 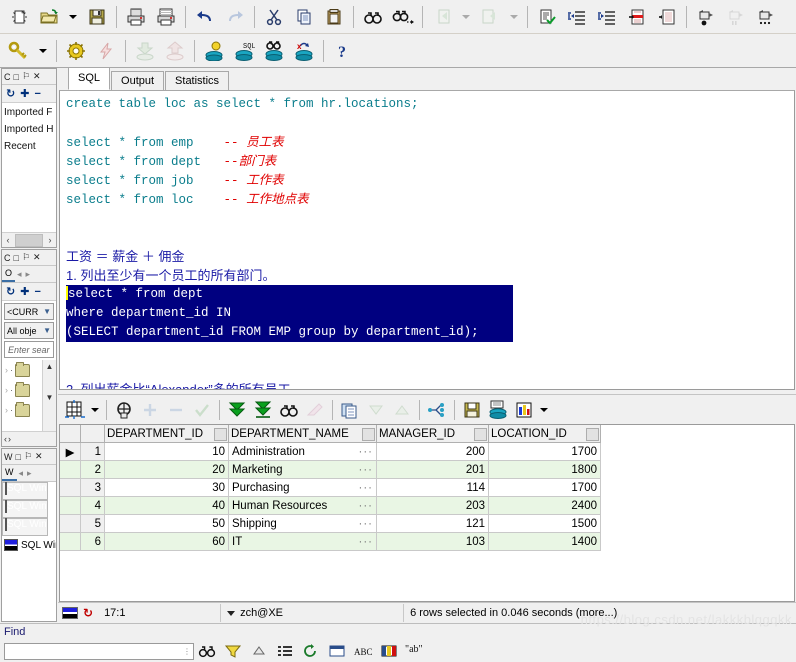 What do you see at coordinates (363, 651) in the screenshot?
I see `case-abc-icon: ABC` at bounding box center [363, 651].